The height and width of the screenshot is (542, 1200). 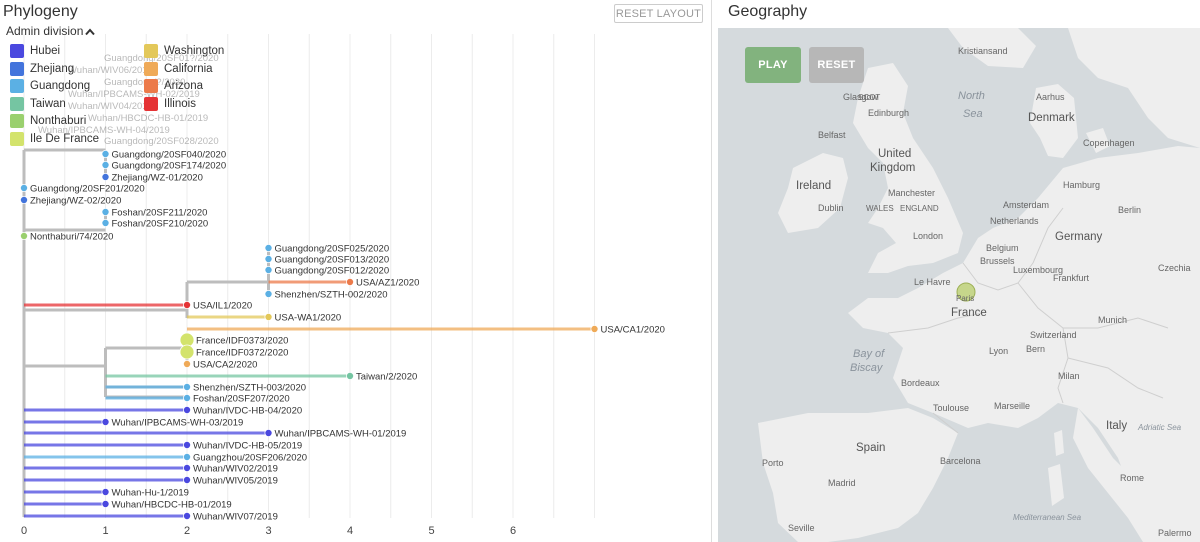 I want to click on tip-label: Shenzhen/SZTH-002/2020, so click(x=331, y=295).